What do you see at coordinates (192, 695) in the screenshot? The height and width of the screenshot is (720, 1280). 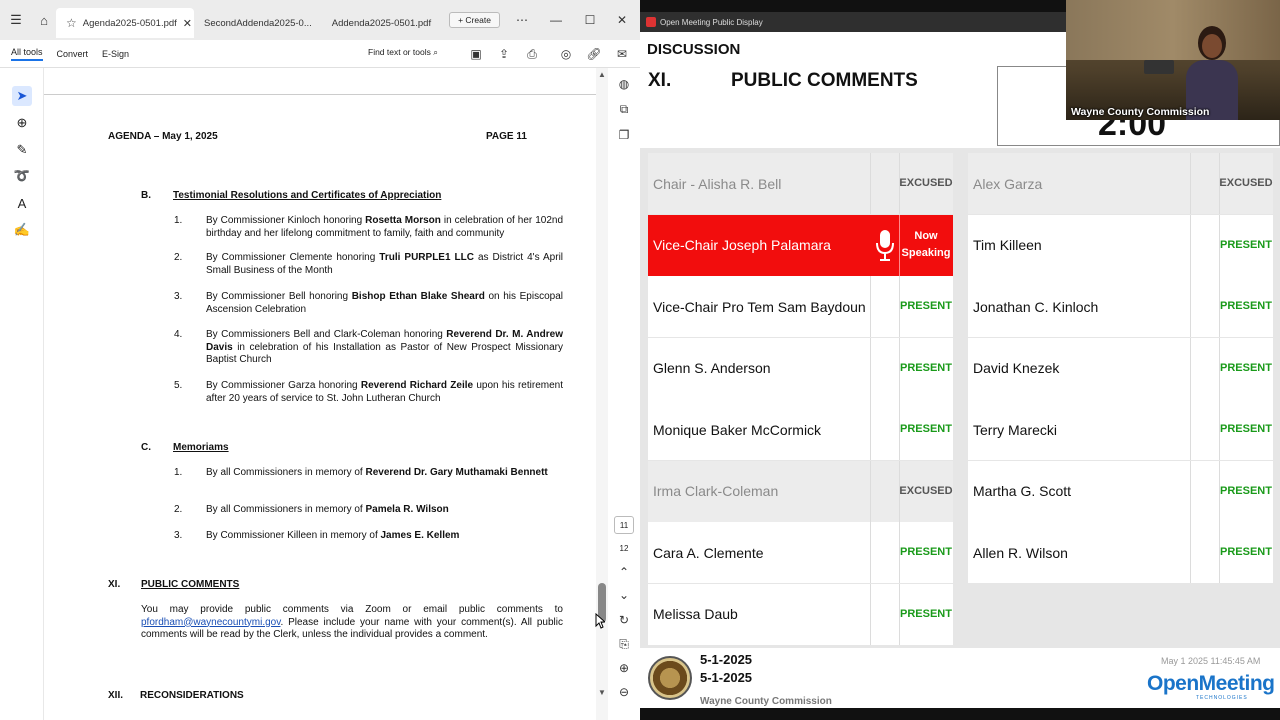 I see `section-xii-title: RECONSIDERATIONS` at bounding box center [192, 695].